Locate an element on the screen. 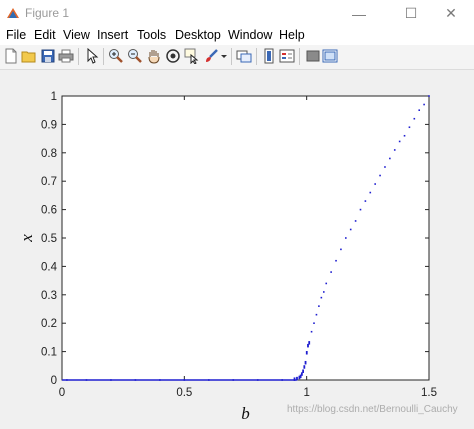 The width and height of the screenshot is (474, 429). watermark-text: https://blog.csdn.net/Bernoulli_Cauchy is located at coordinates (372, 409).